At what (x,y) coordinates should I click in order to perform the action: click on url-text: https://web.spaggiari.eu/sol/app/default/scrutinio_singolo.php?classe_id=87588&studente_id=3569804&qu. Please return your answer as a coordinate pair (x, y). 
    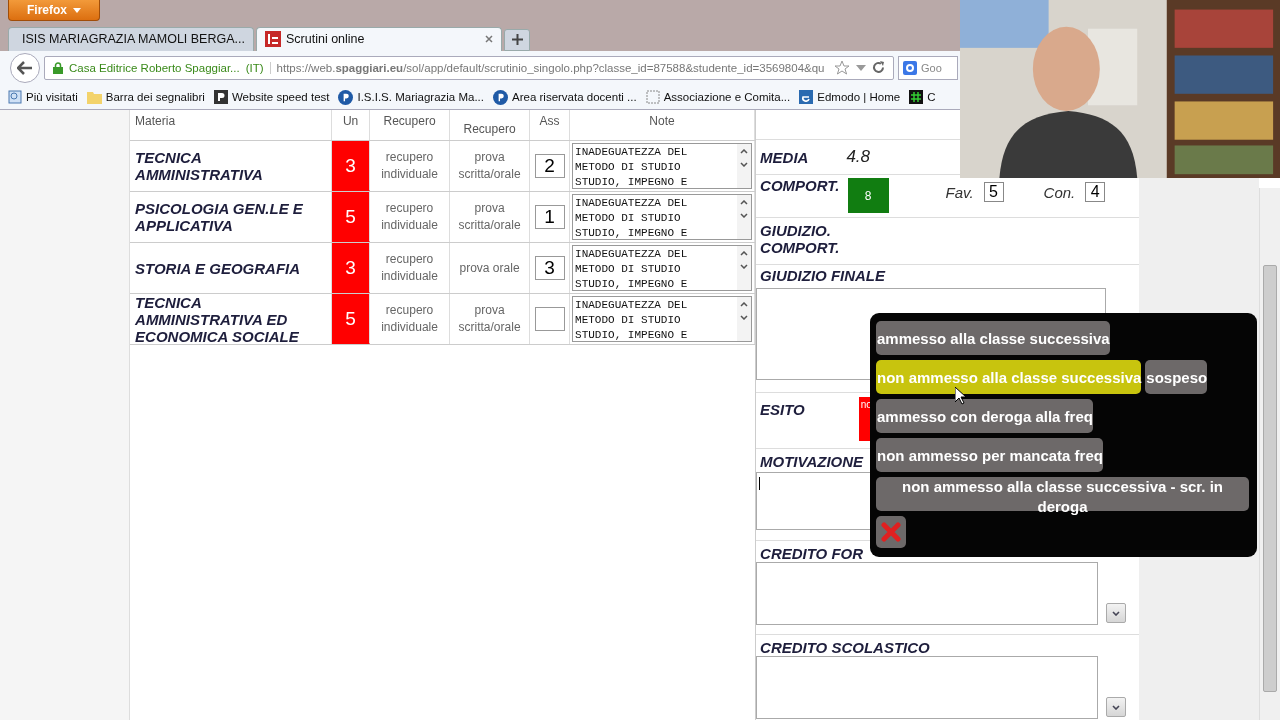
    Looking at the image, I should click on (548, 67).